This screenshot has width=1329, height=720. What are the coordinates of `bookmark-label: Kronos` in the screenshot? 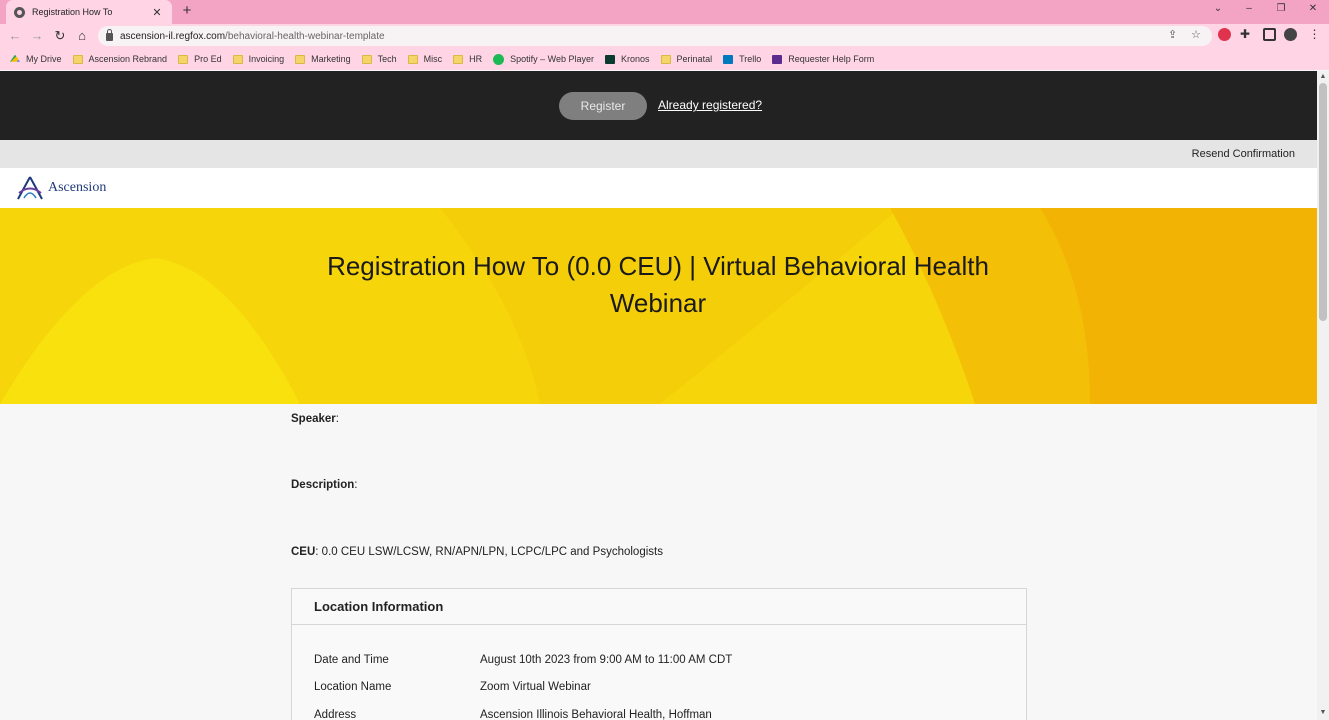 It's located at (635, 59).